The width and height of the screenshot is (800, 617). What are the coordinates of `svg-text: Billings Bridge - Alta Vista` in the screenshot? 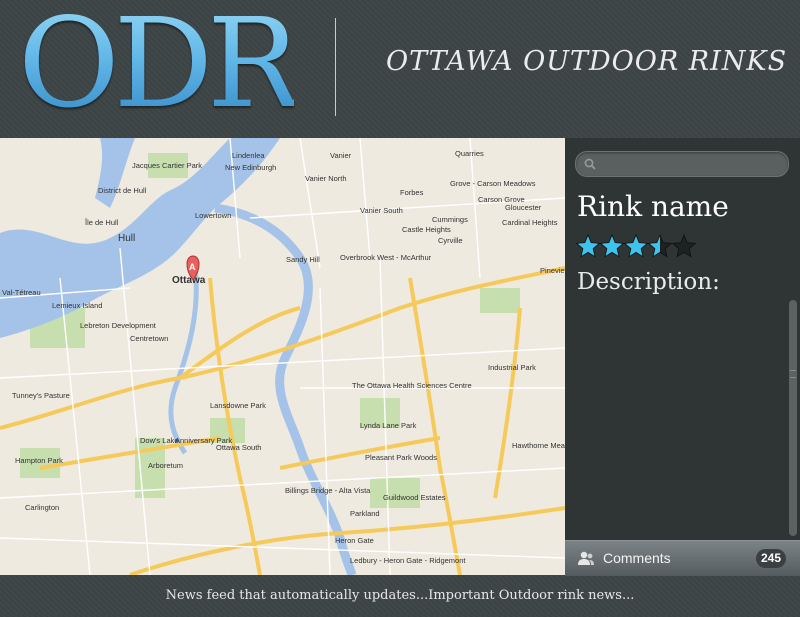 It's located at (328, 490).